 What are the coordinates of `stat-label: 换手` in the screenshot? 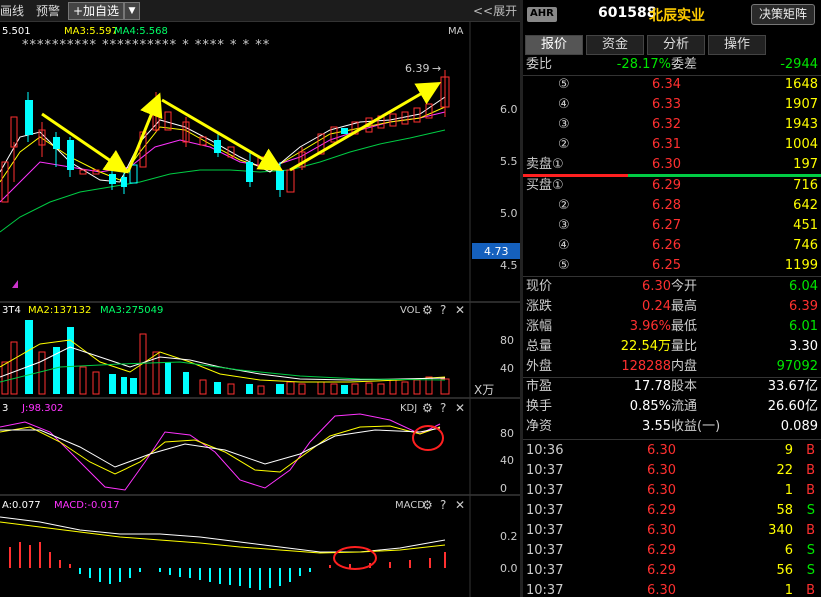 It's located at (539, 406).